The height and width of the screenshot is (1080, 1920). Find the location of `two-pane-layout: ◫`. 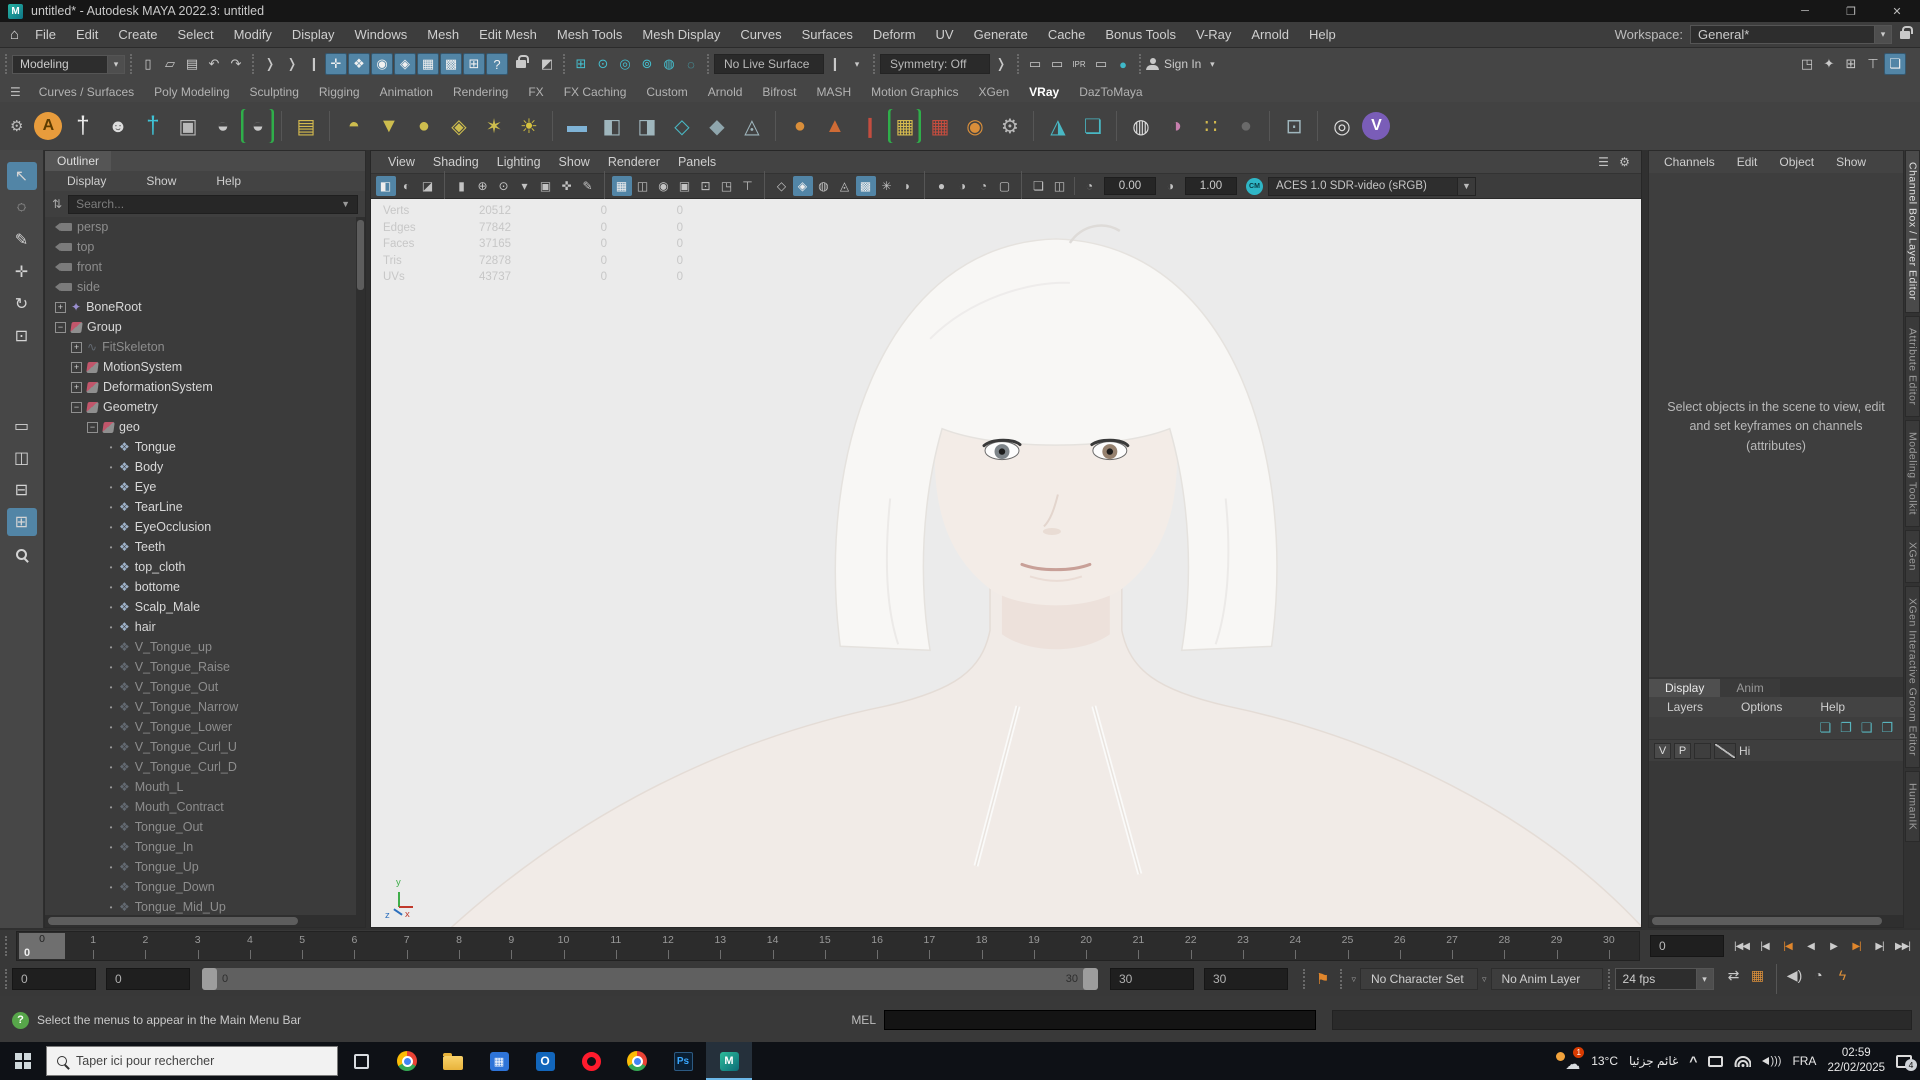

two-pane-layout: ◫ is located at coordinates (22, 458).